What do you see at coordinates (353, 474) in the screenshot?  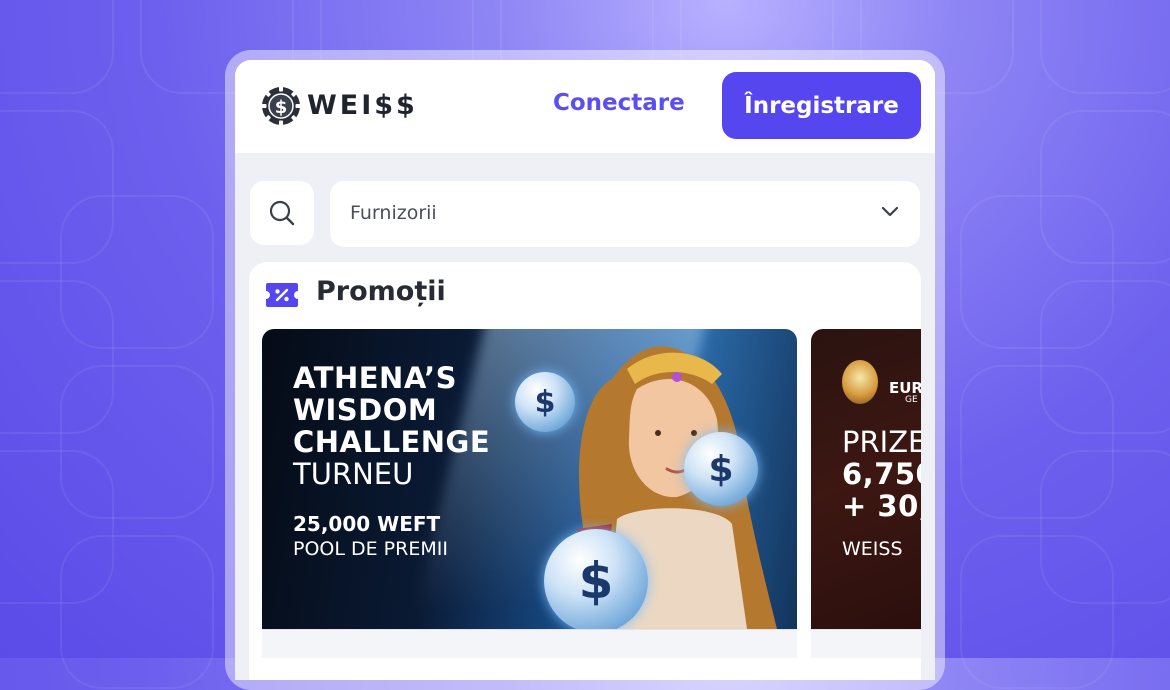 I see `promo-subtitle: TURNEU` at bounding box center [353, 474].